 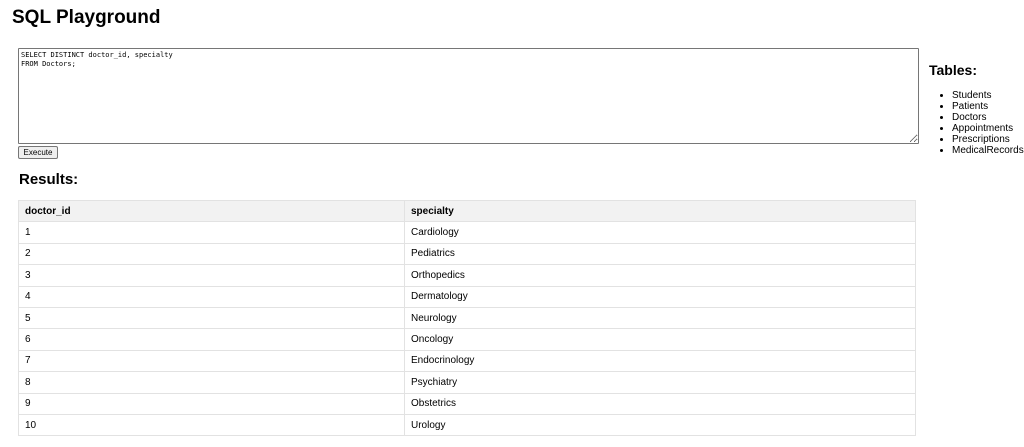 What do you see at coordinates (211, 254) in the screenshot?
I see `cell-doctor-id: 2` at bounding box center [211, 254].